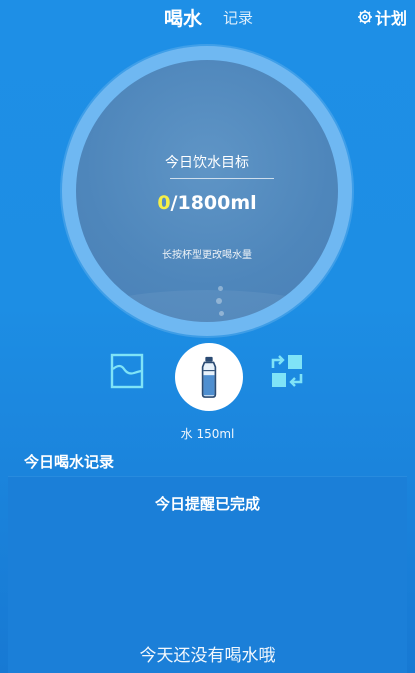 The height and width of the screenshot is (673, 415). I want to click on goal-title: 今日饮水目标, so click(207, 163).